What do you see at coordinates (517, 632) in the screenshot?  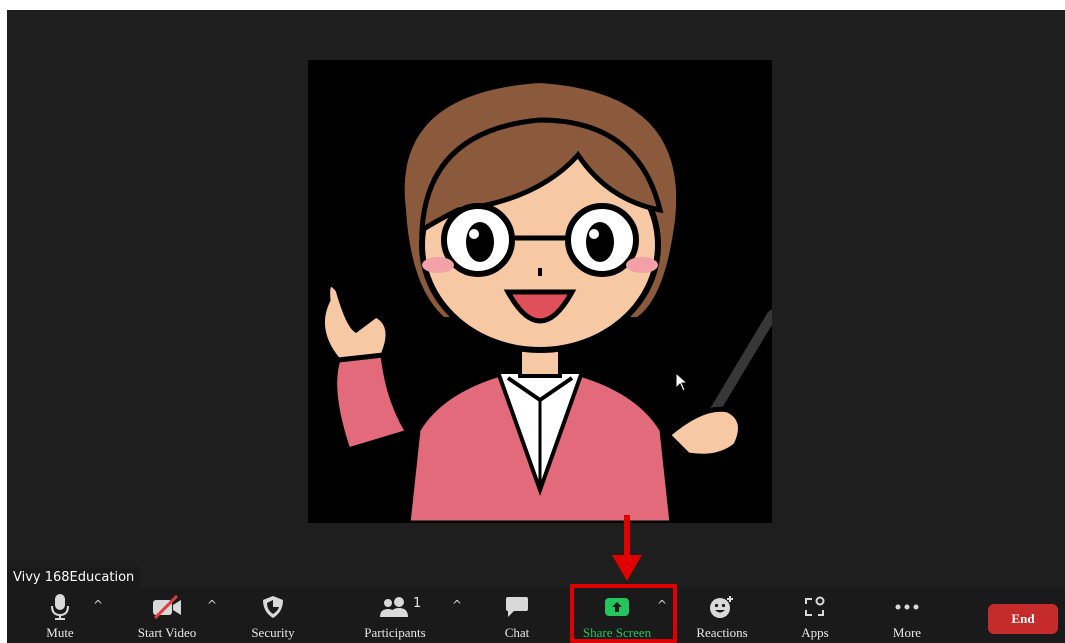 I see `chat-label: Chat` at bounding box center [517, 632].